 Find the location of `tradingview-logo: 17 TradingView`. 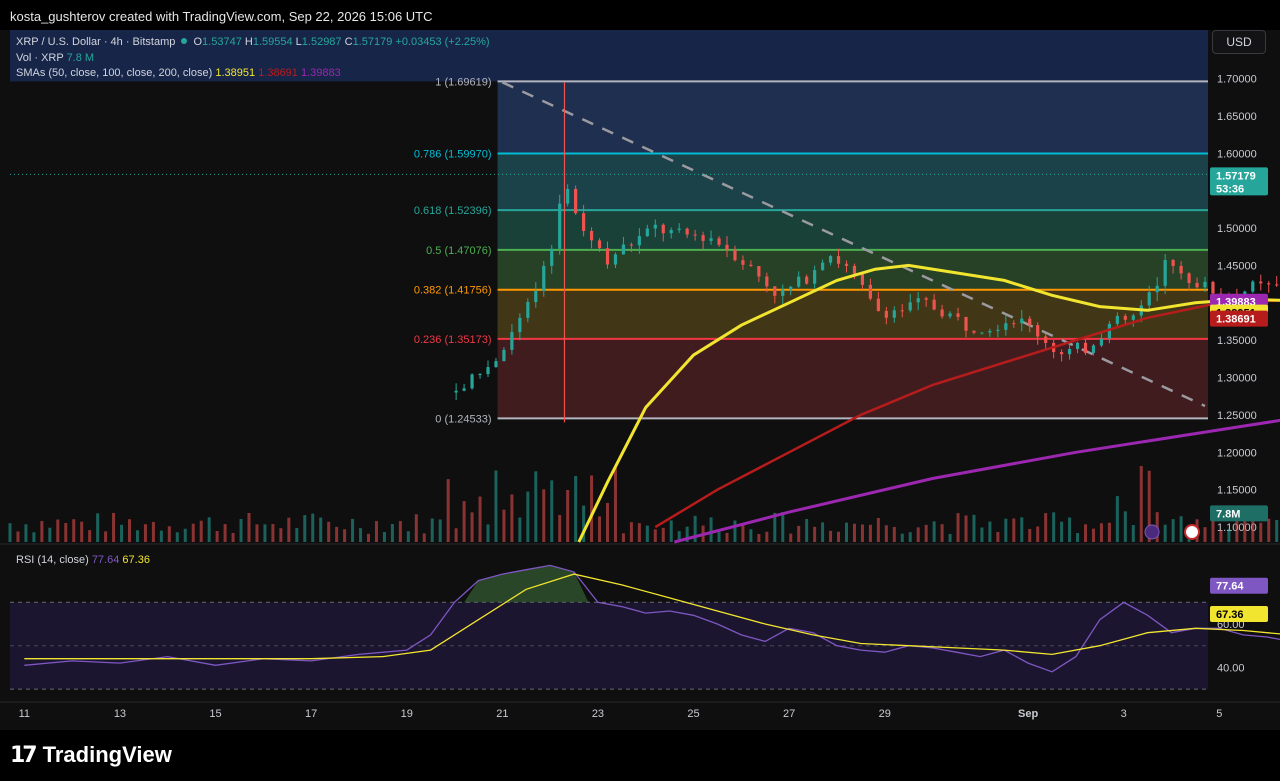

tradingview-logo: 17 TradingView is located at coordinates (91, 755).